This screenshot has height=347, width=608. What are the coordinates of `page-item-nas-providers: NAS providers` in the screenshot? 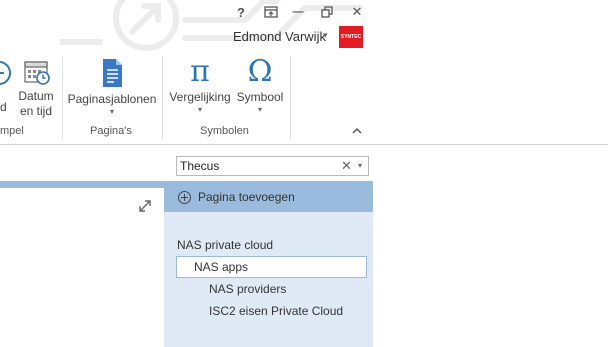 It's located at (247, 289).